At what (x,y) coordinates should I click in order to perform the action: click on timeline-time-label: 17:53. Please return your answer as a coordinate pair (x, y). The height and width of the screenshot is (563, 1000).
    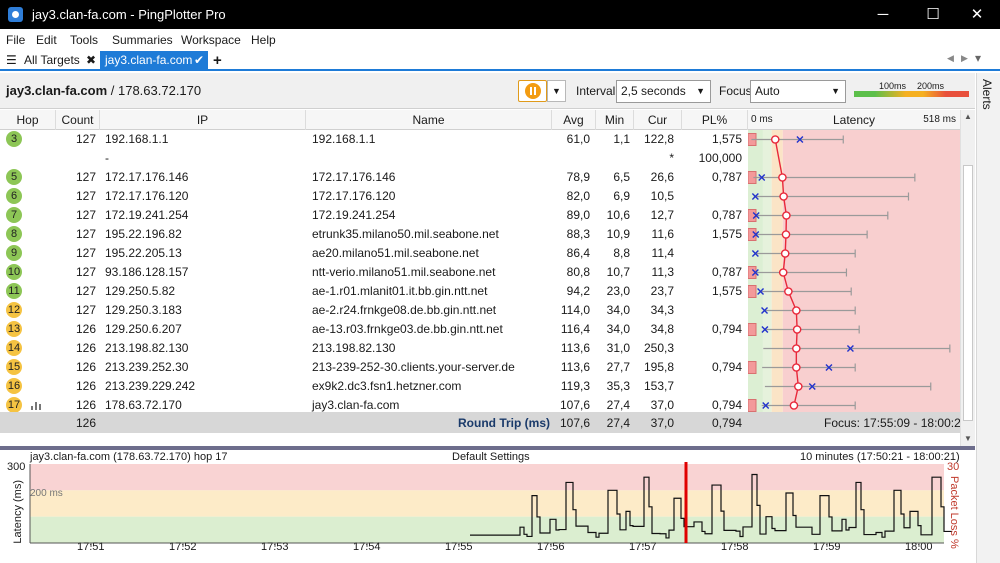
    Looking at the image, I should click on (275, 547).